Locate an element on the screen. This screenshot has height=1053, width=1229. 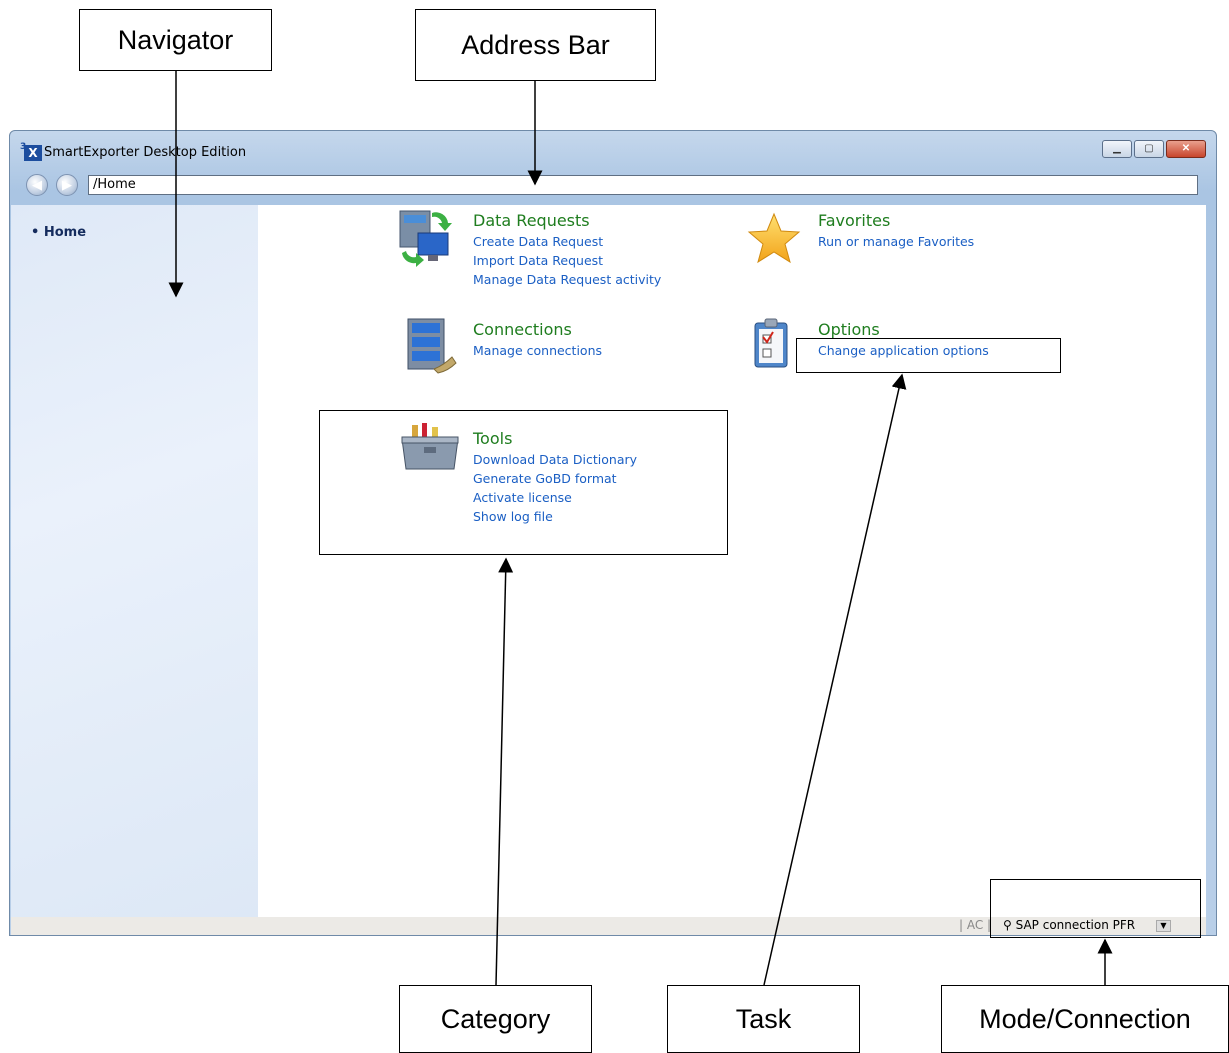
navigator-callout: Navigator is located at coordinates (175, 40).